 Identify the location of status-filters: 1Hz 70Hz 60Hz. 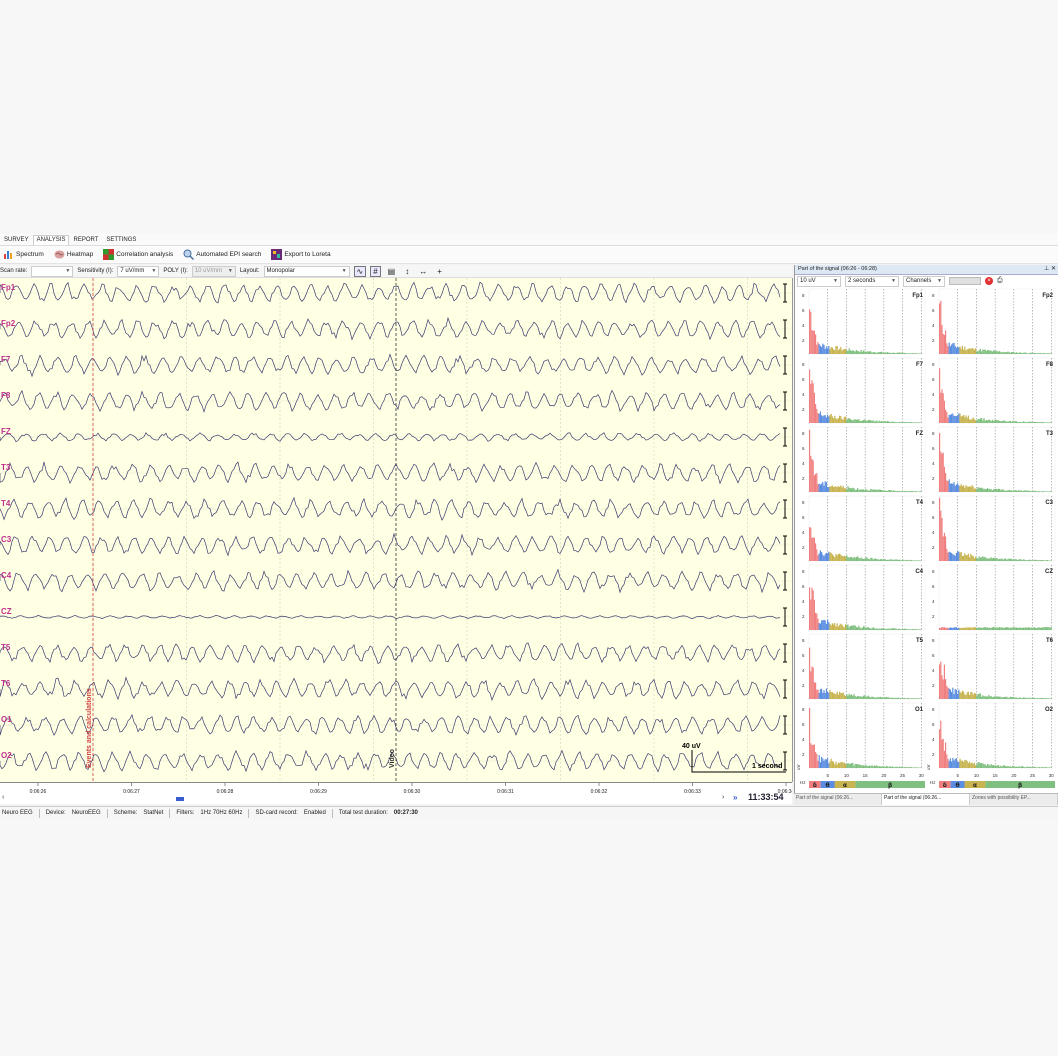
(221, 813).